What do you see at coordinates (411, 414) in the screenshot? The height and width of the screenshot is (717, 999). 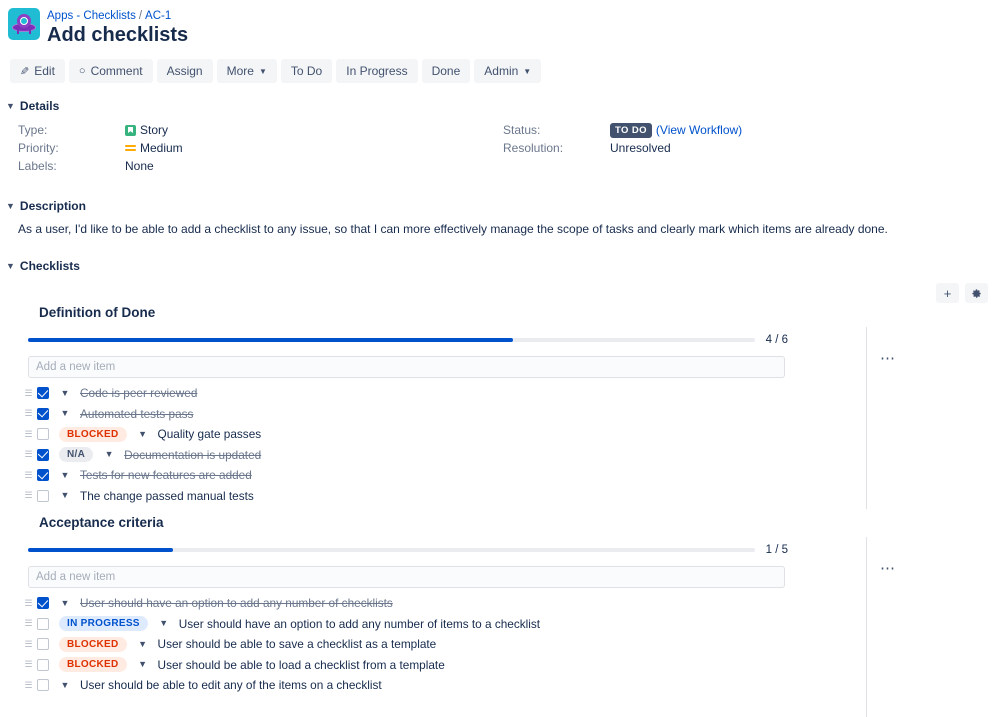 I see `checklist-item: ☰ ▼ Automated tests pass` at bounding box center [411, 414].